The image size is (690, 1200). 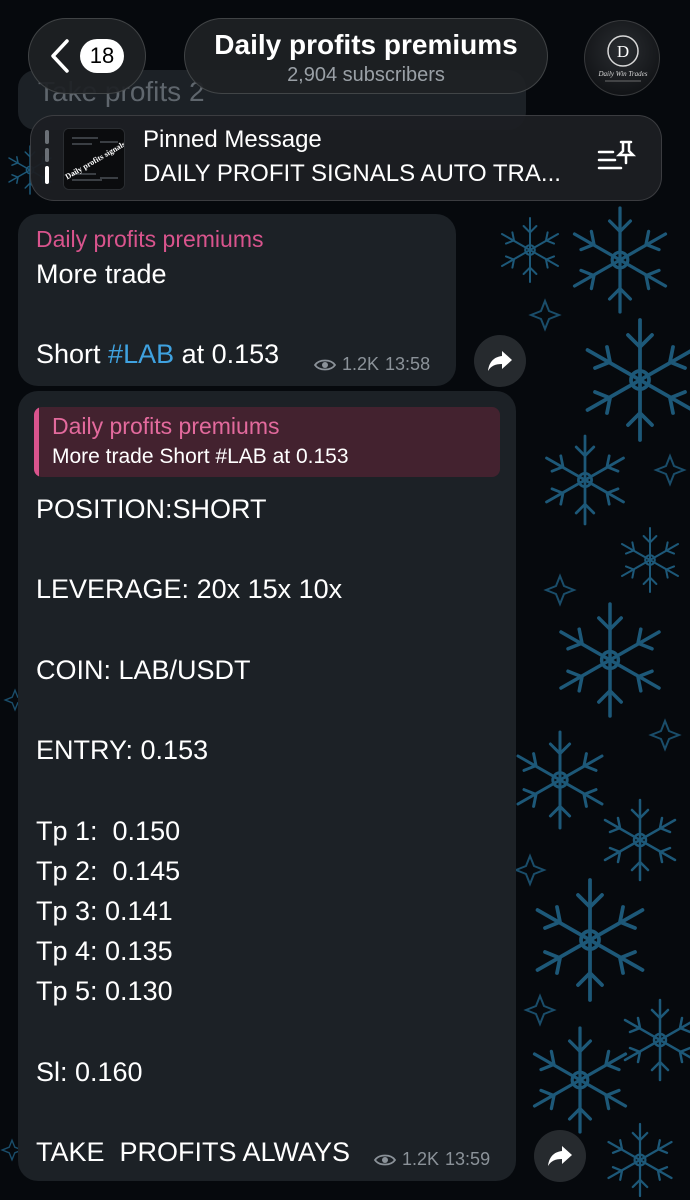 What do you see at coordinates (200, 456) in the screenshot?
I see `reply-text: More trade Short #LAB at 0.153` at bounding box center [200, 456].